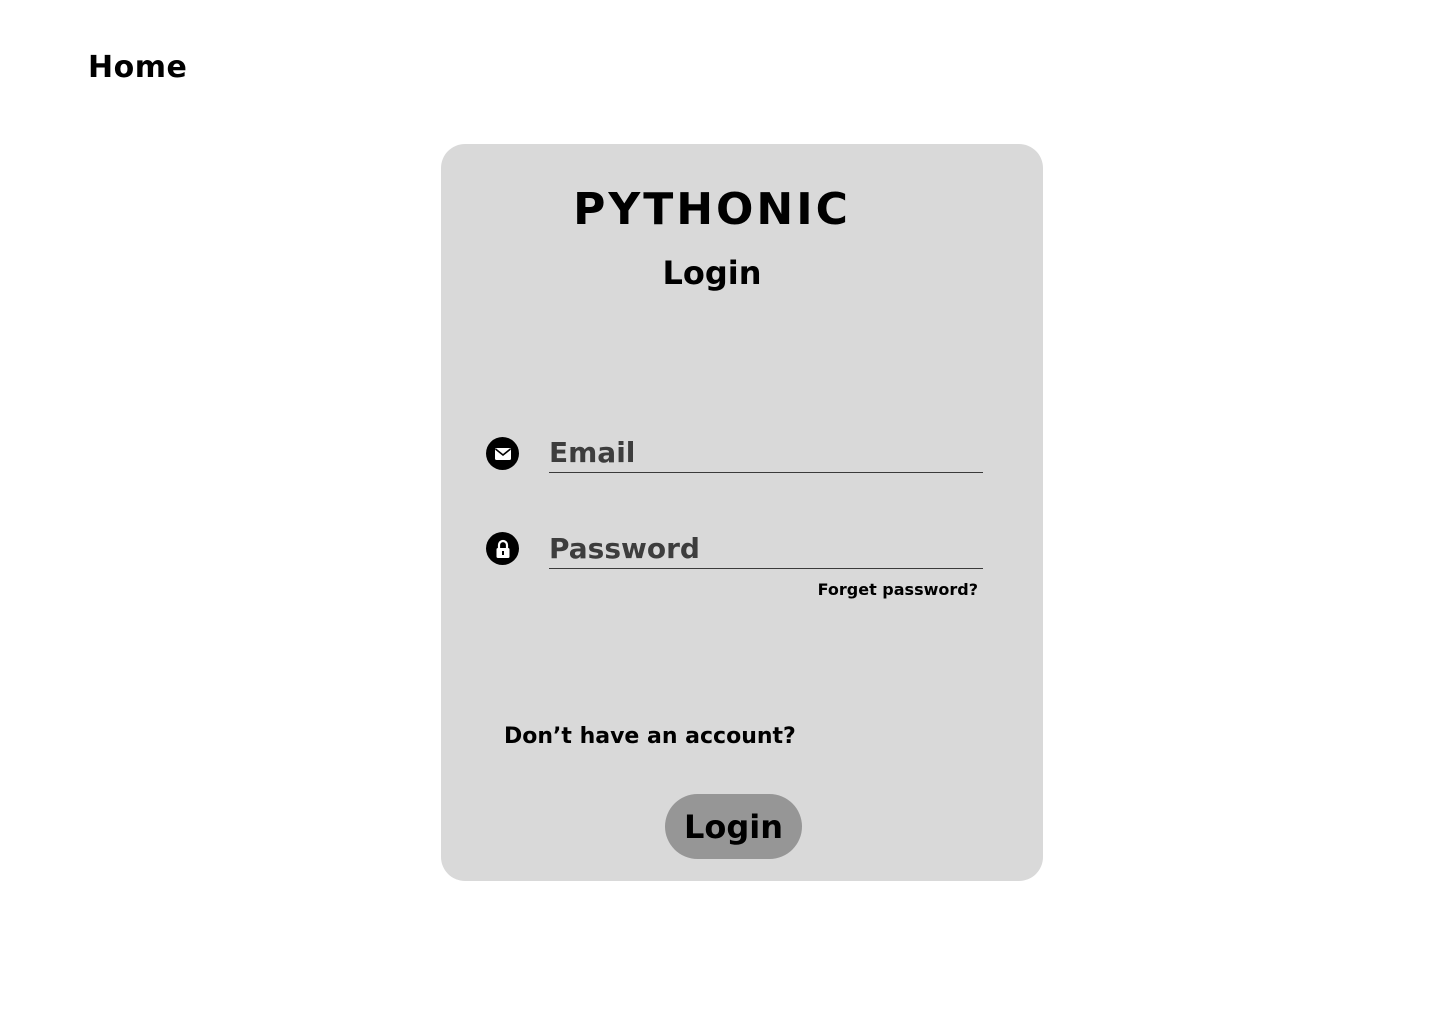 The image size is (1440, 1024). What do you see at coordinates (898, 589) in the screenshot?
I see `forgot-password-link: Forget password?` at bounding box center [898, 589].